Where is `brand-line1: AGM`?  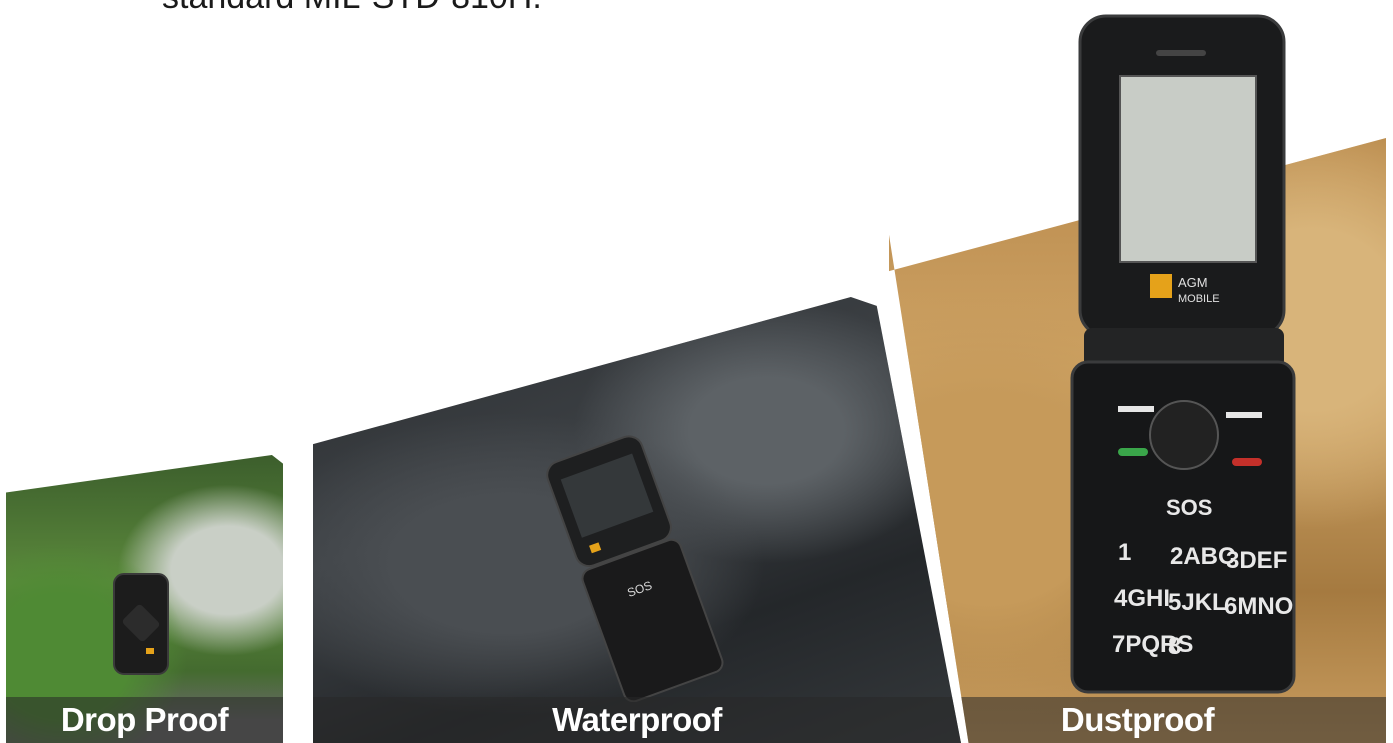
brand-line1: AGM is located at coordinates (1193, 282).